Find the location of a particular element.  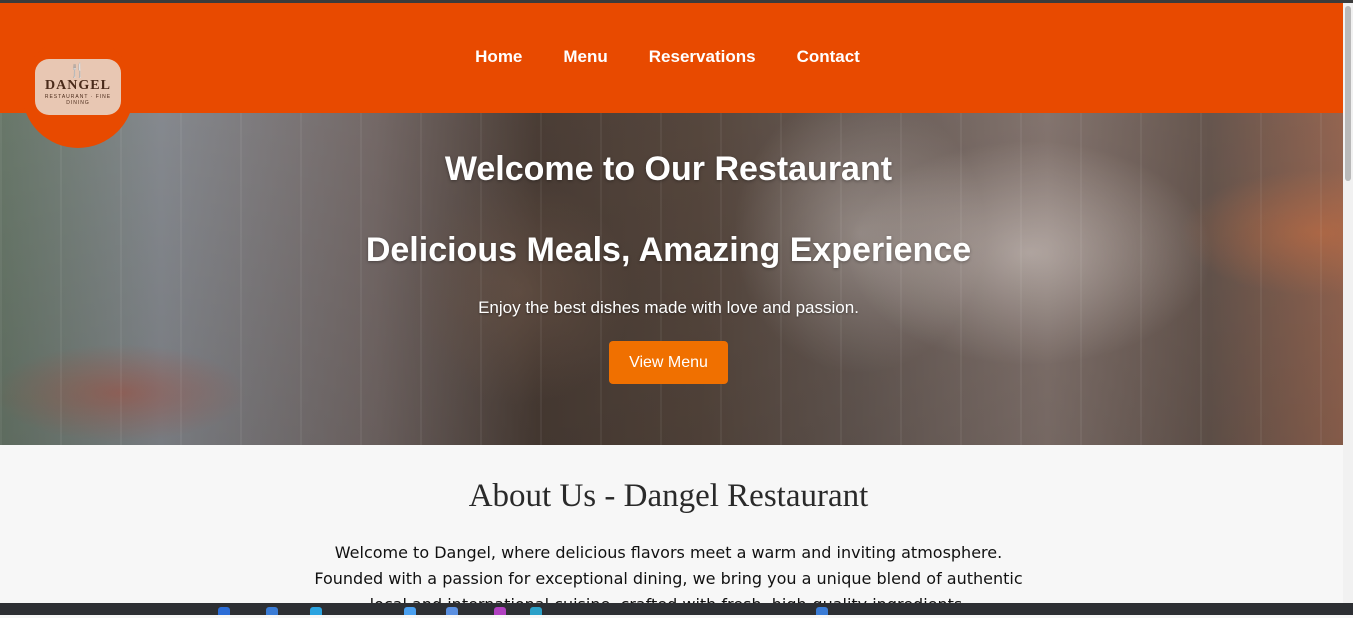

about-heading: About Us - Dangel Restaurant is located at coordinates (668, 496).